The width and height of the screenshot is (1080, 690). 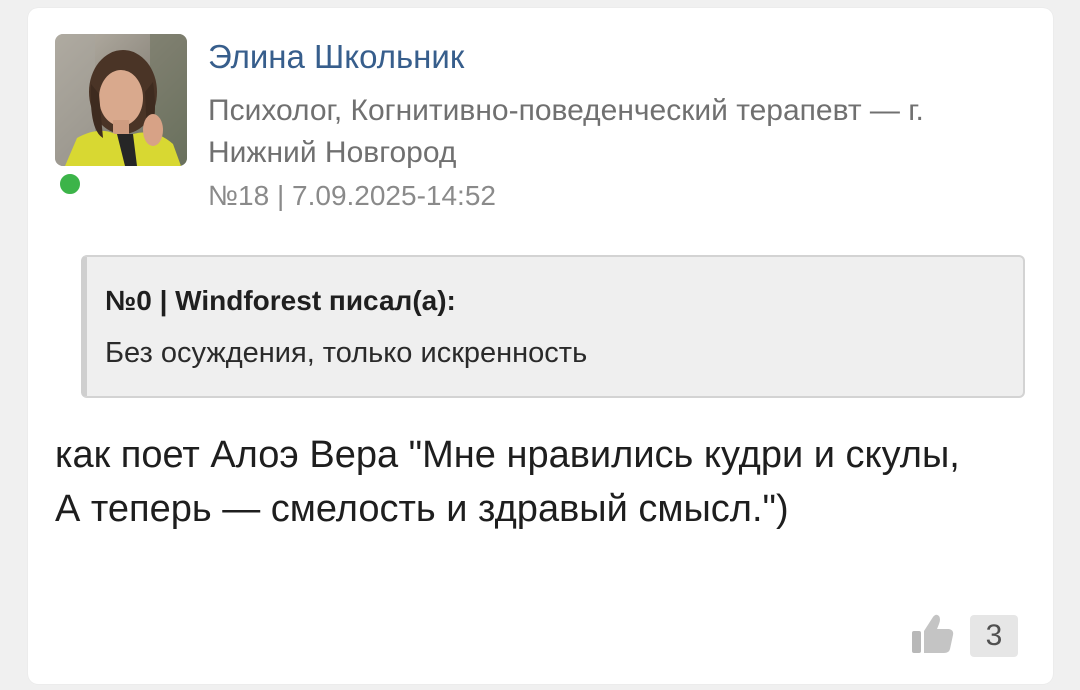 I want to click on quote-text: Без осуждения, только искренность, so click(x=346, y=353).